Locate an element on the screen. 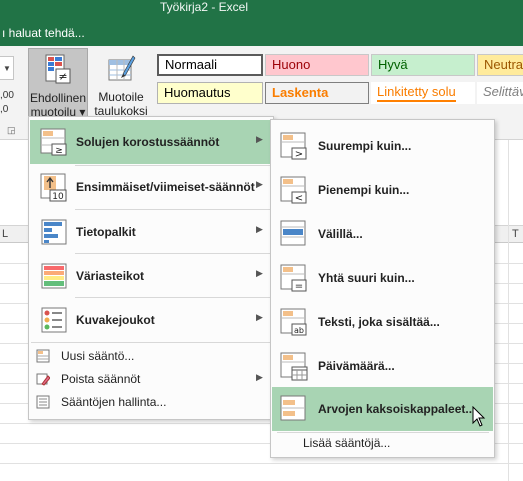  style-selittava: Selittävä is located at coordinates (500, 93).